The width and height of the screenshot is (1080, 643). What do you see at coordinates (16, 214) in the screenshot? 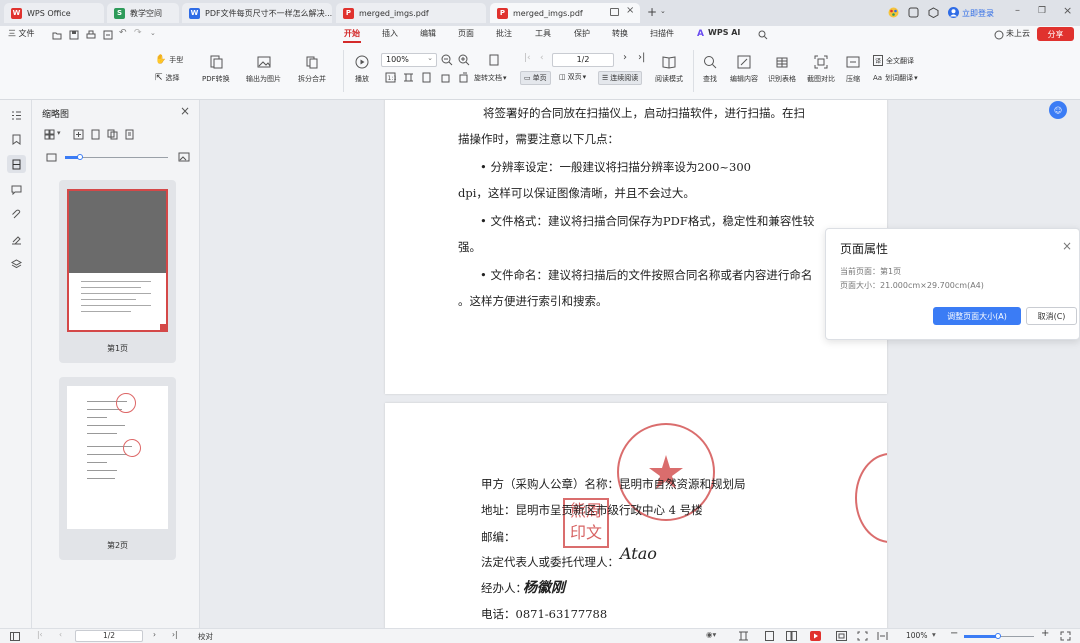
I see `attachment-icon` at bounding box center [16, 214].